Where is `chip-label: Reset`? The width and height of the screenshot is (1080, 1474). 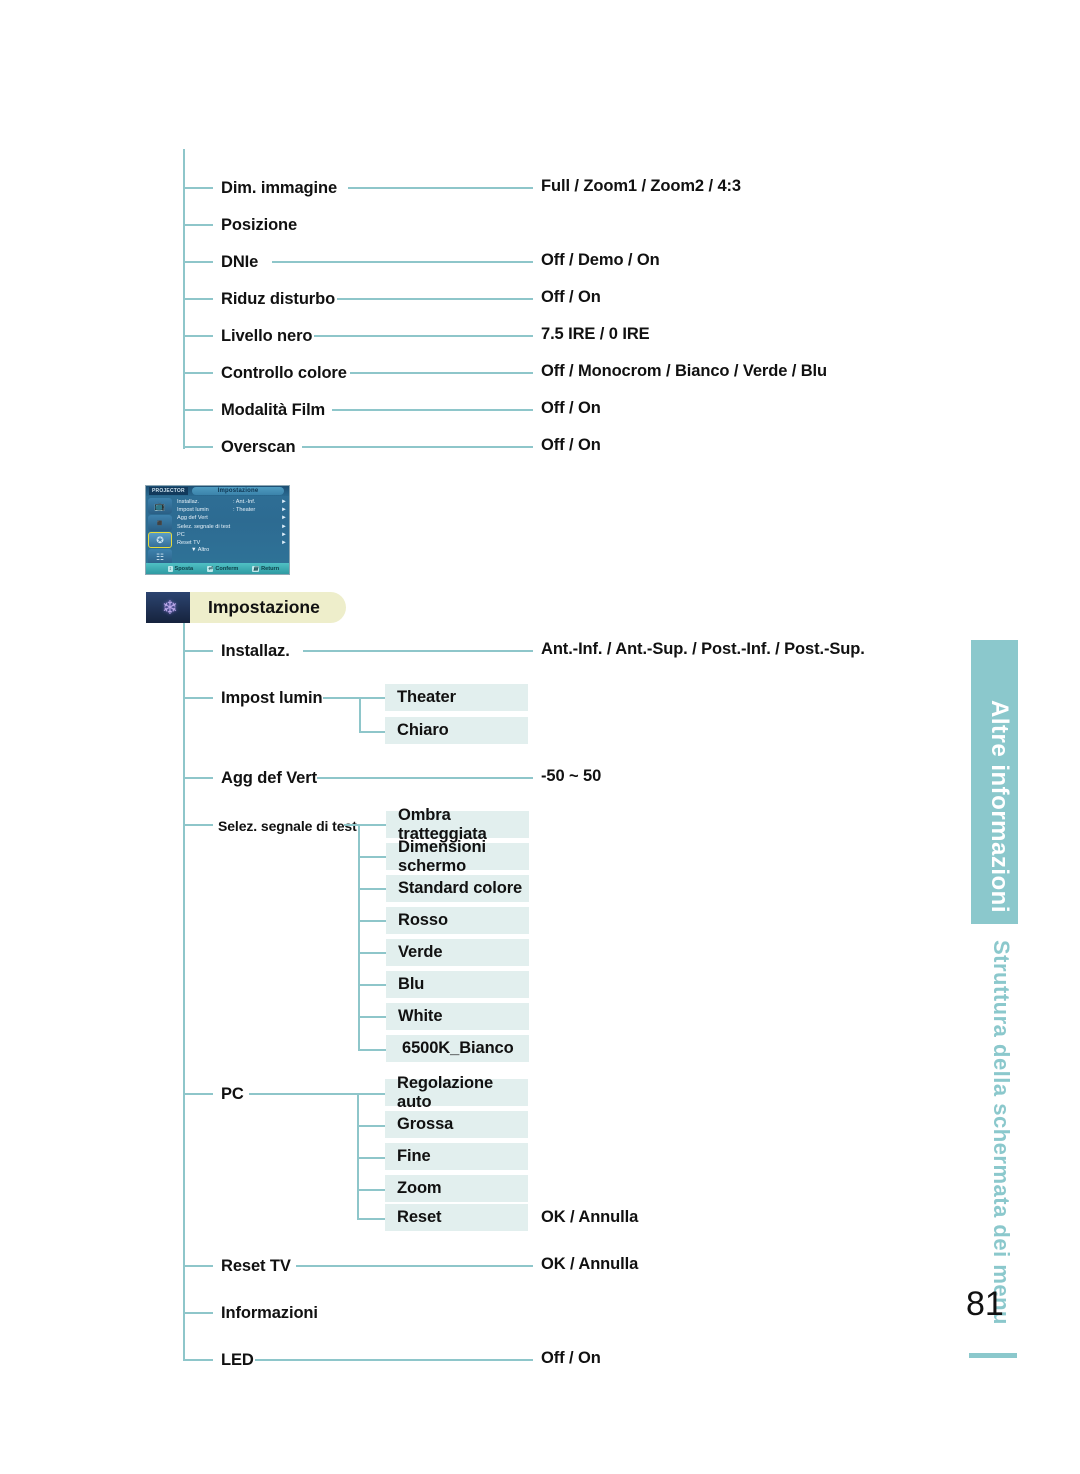 chip-label: Reset is located at coordinates (419, 1217).